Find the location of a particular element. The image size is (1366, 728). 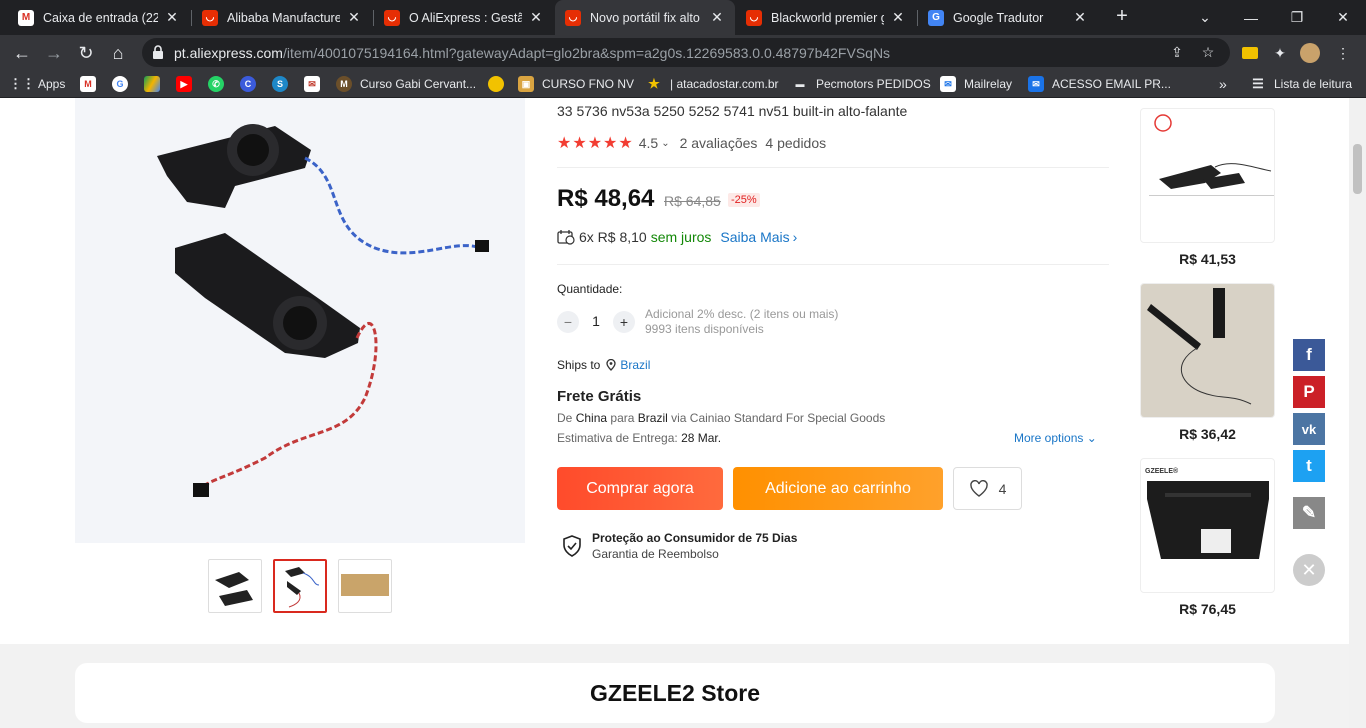

tab-alibaba: ◡ Alibaba Manufacturer ✕ is located at coordinates (282, 17).